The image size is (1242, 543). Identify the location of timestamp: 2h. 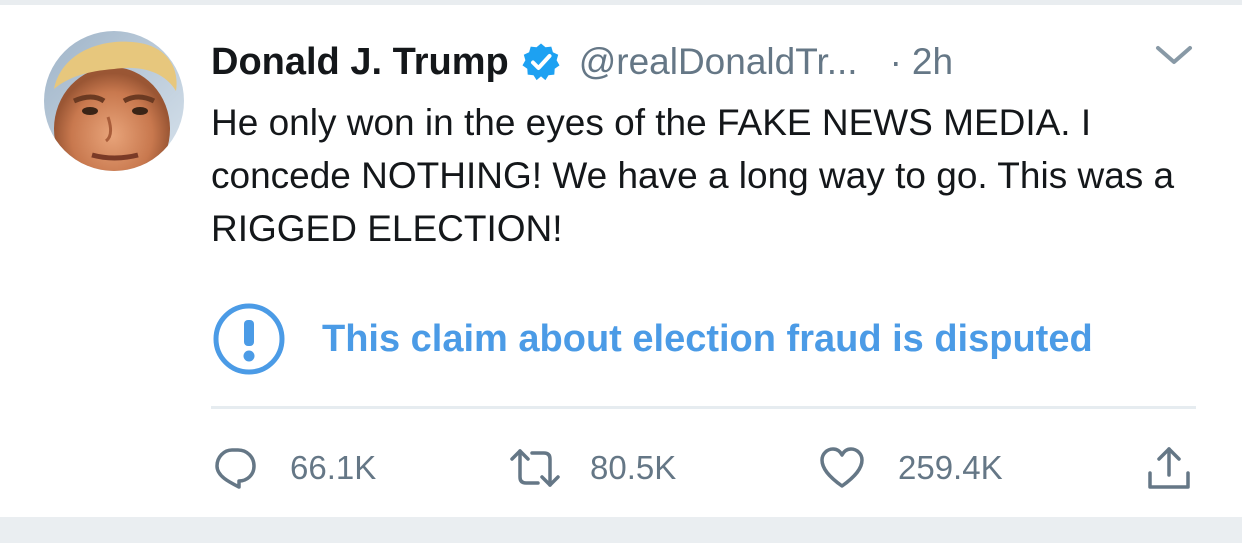
(932, 62).